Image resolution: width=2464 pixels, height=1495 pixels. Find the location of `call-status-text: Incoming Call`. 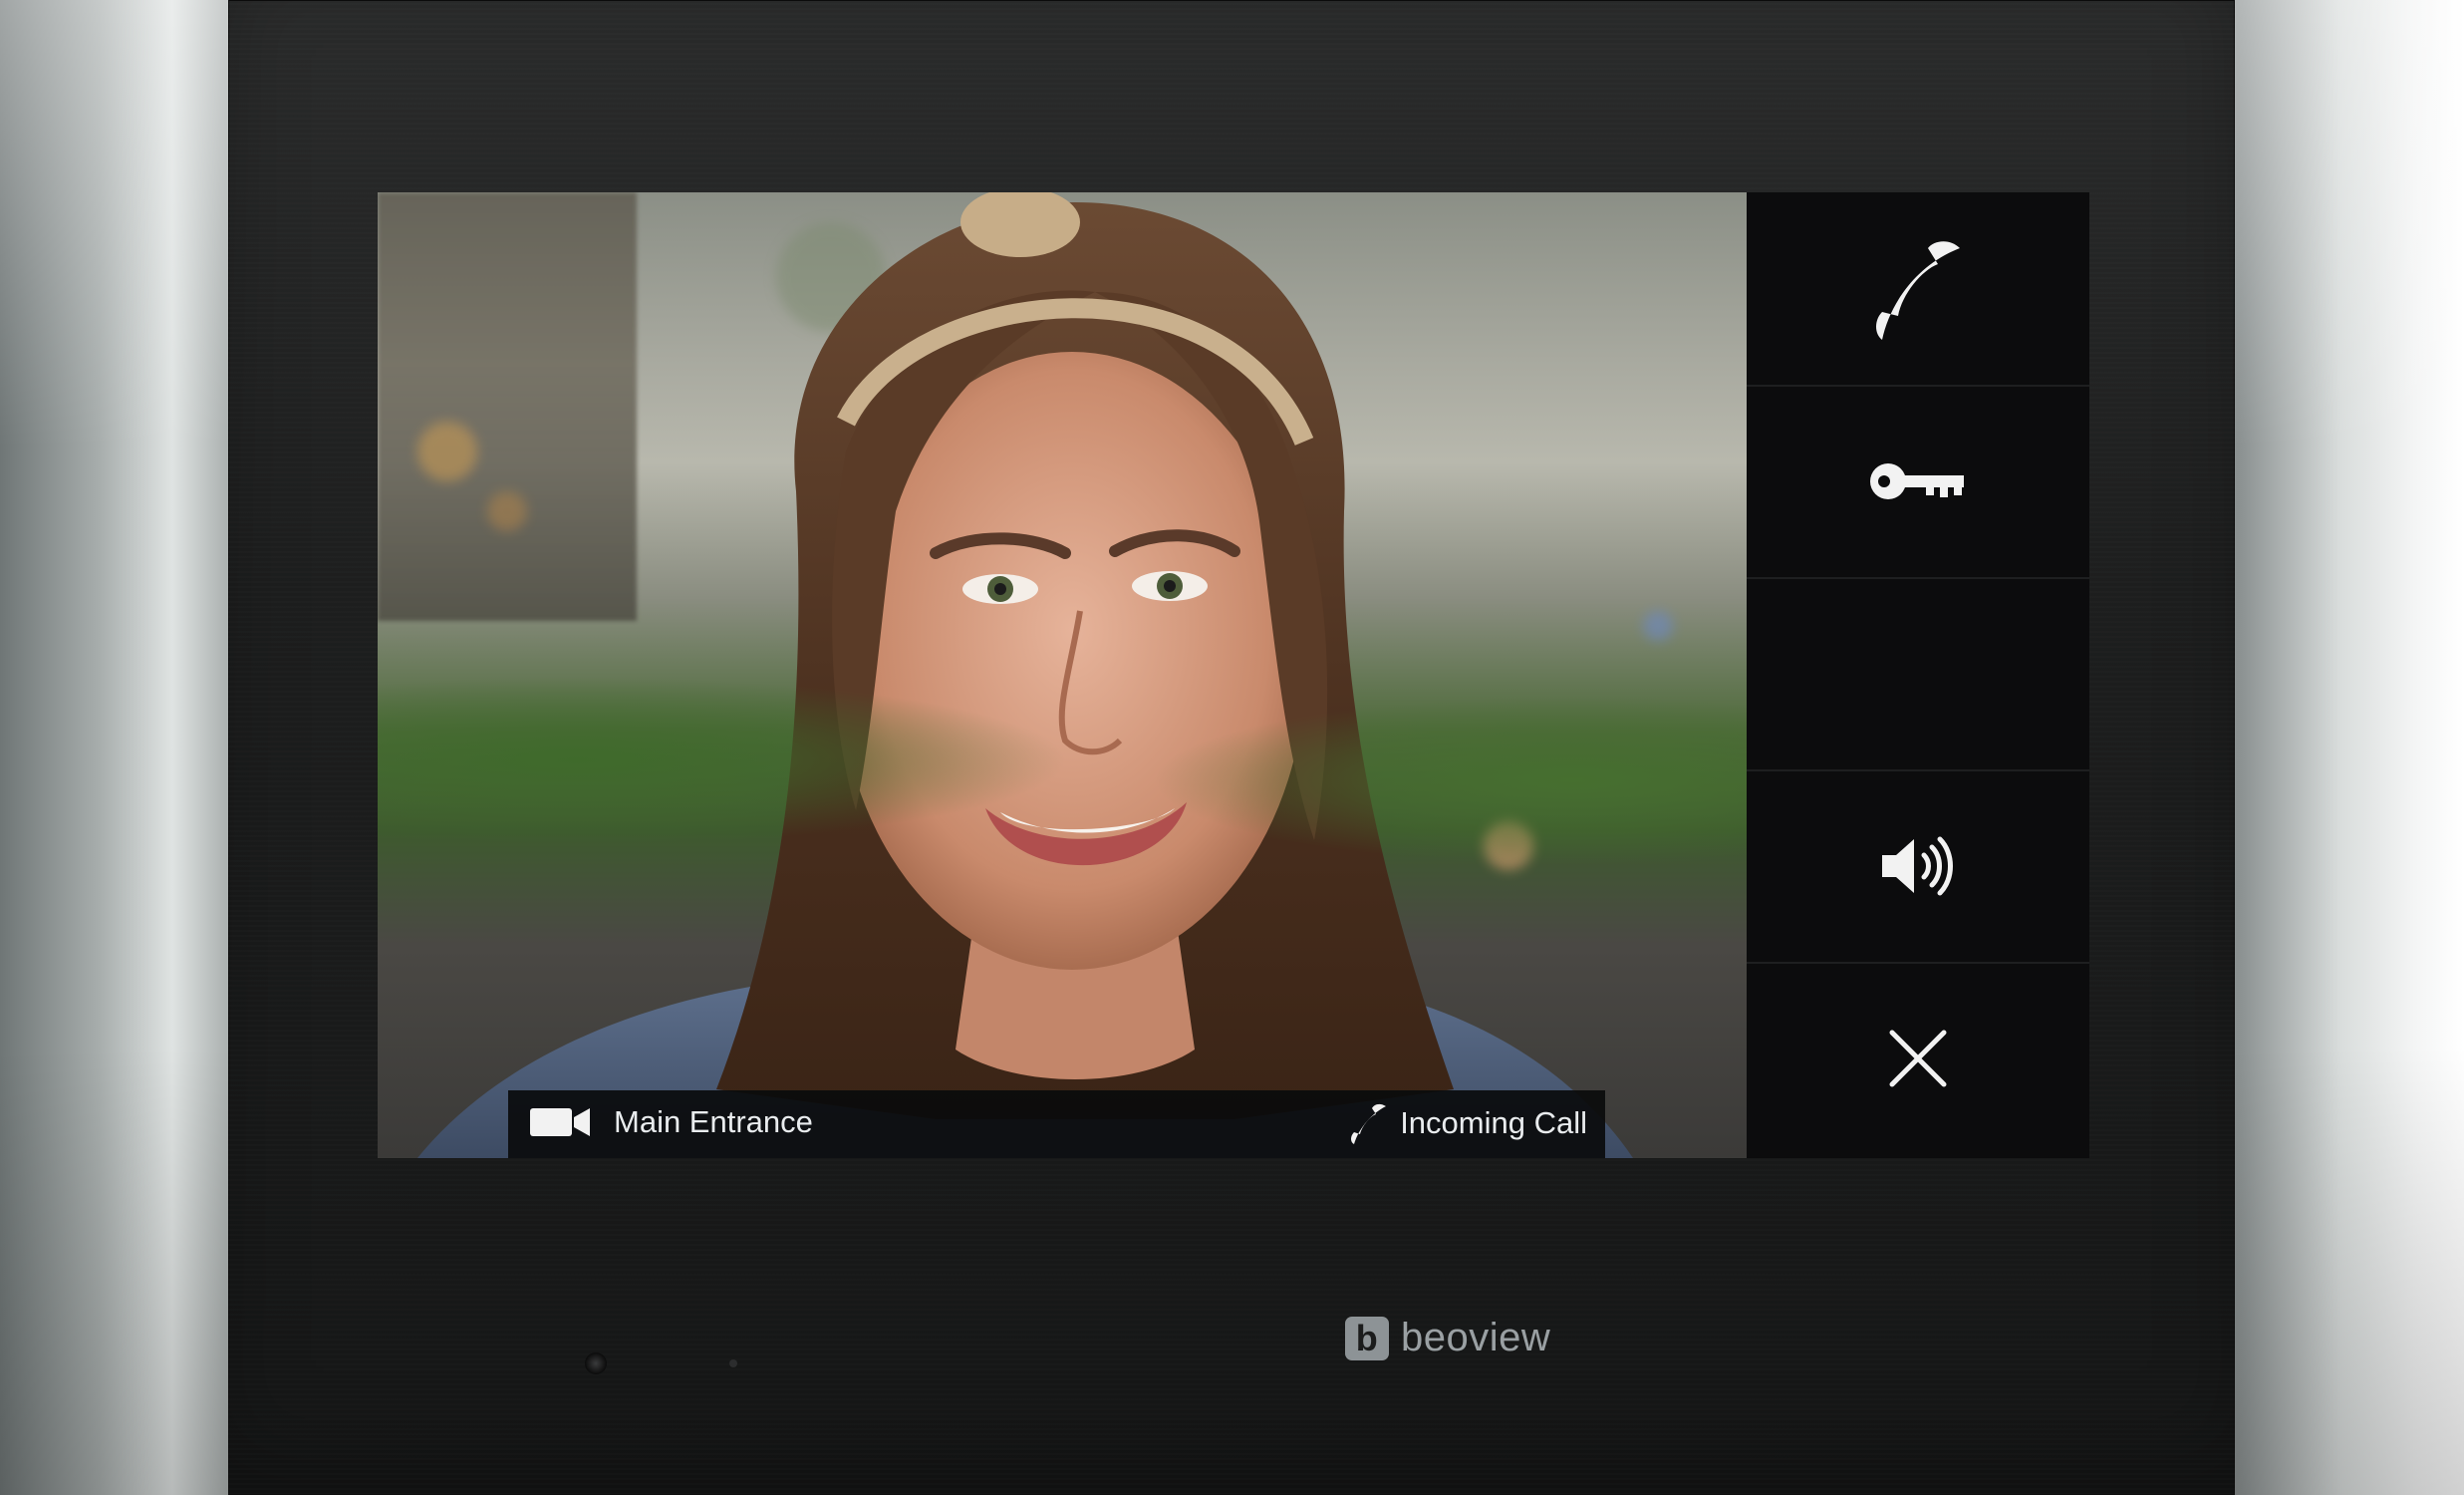

call-status-text: Incoming Call is located at coordinates (1493, 1122).